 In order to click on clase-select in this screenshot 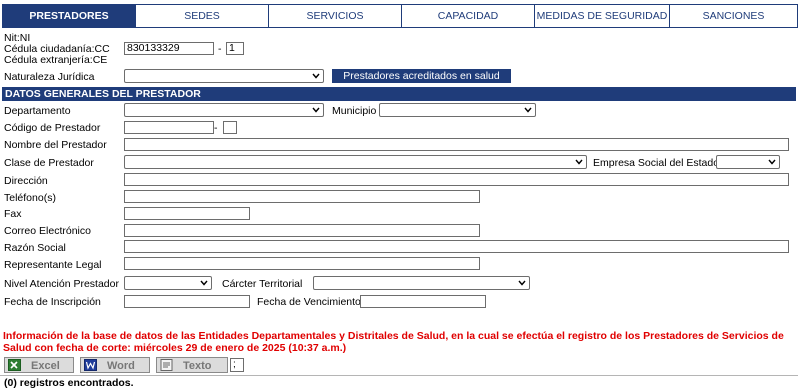, I will do `click(355, 162)`.